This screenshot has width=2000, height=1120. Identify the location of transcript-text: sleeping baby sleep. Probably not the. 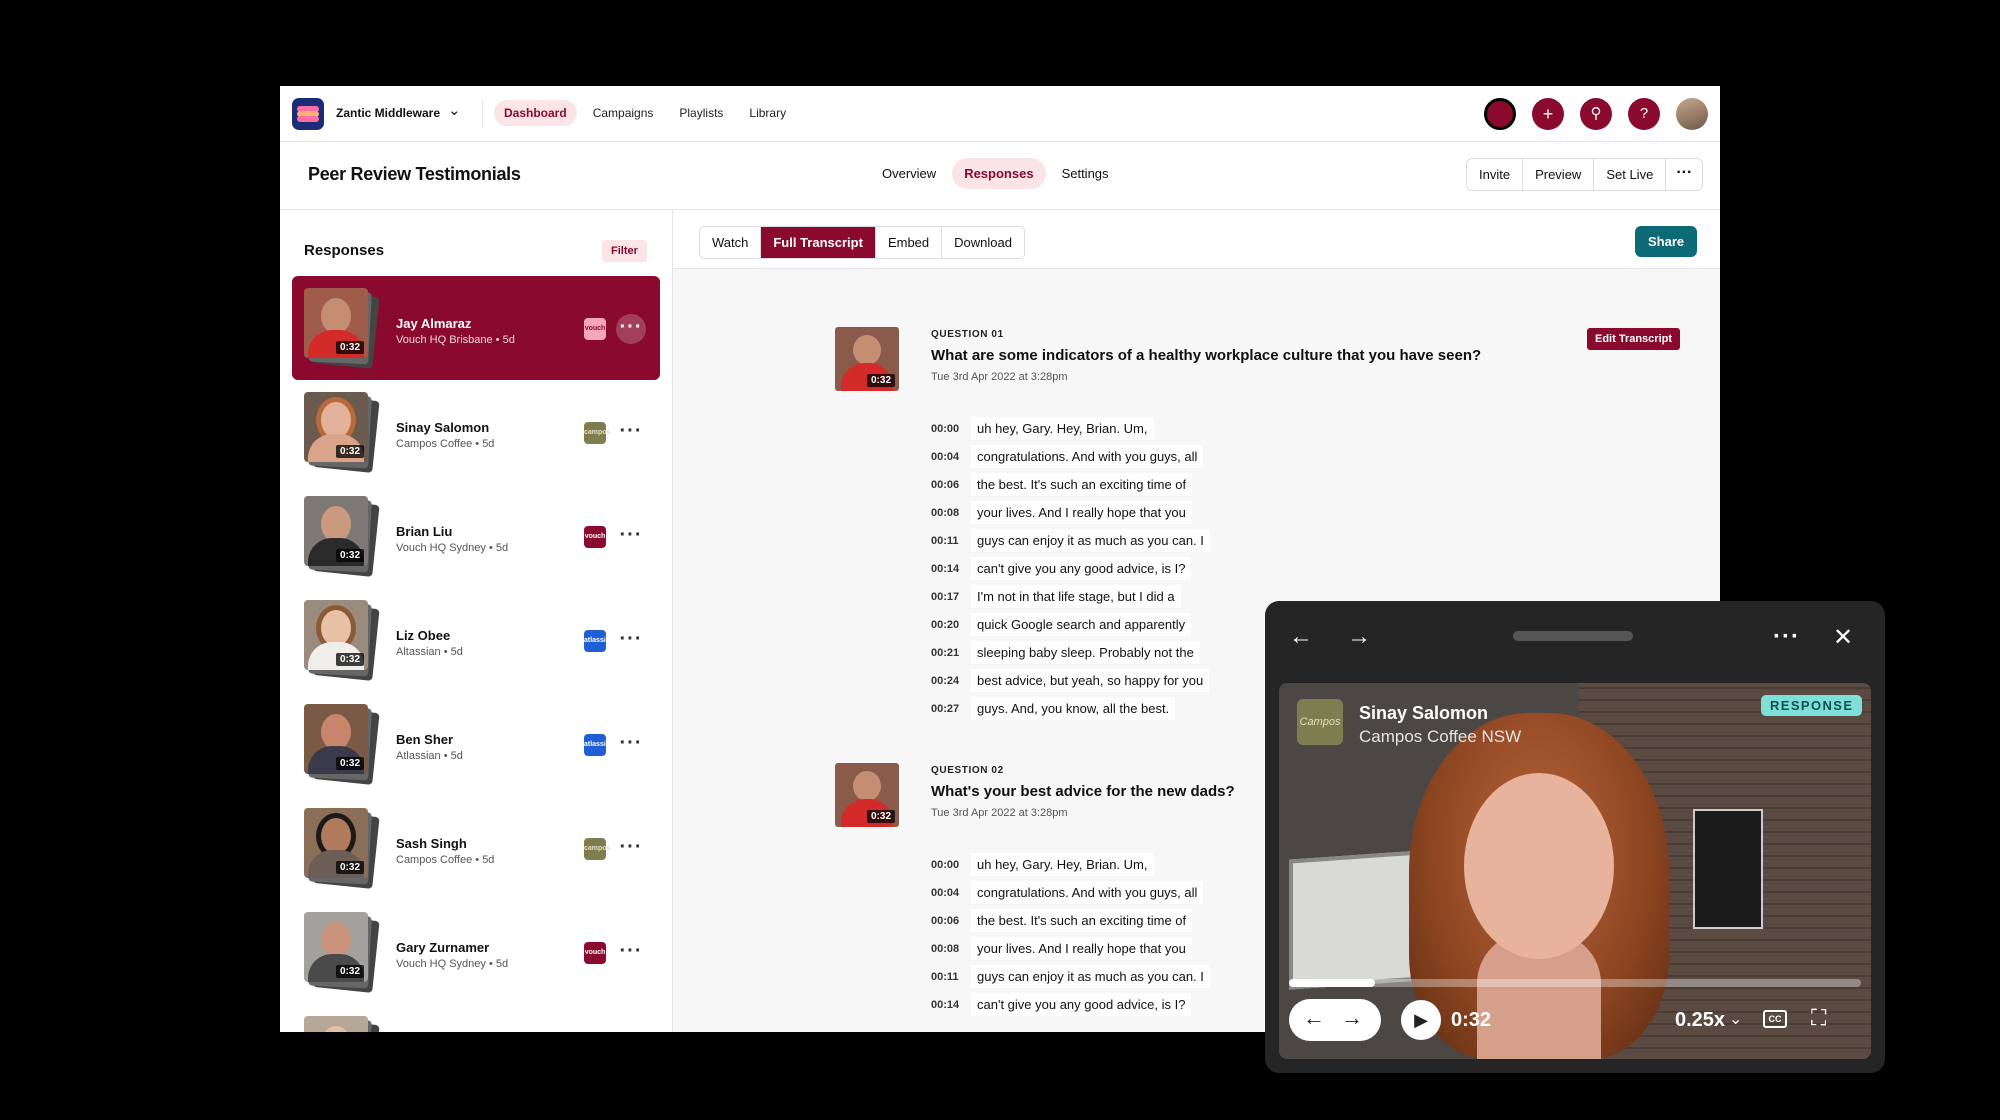
(1085, 652).